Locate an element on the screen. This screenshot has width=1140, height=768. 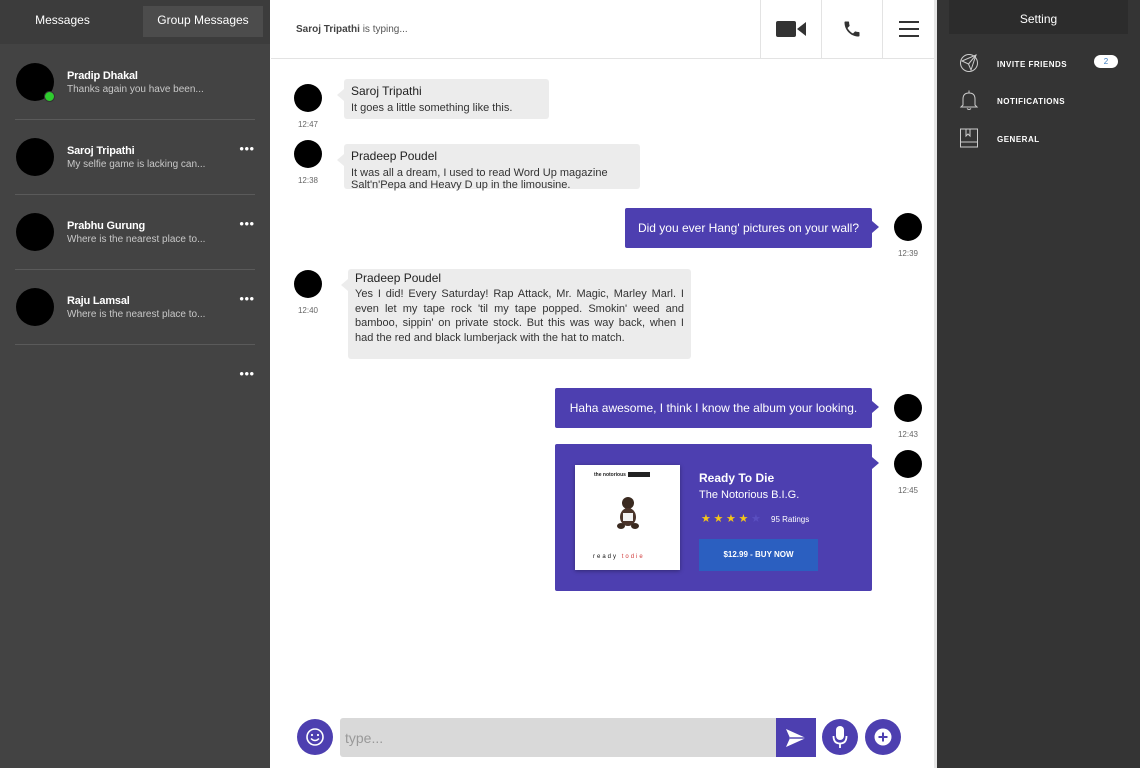
settings-item-invite-friends: INVITE FRIENDS 2 is located at coordinates (1044, 64).